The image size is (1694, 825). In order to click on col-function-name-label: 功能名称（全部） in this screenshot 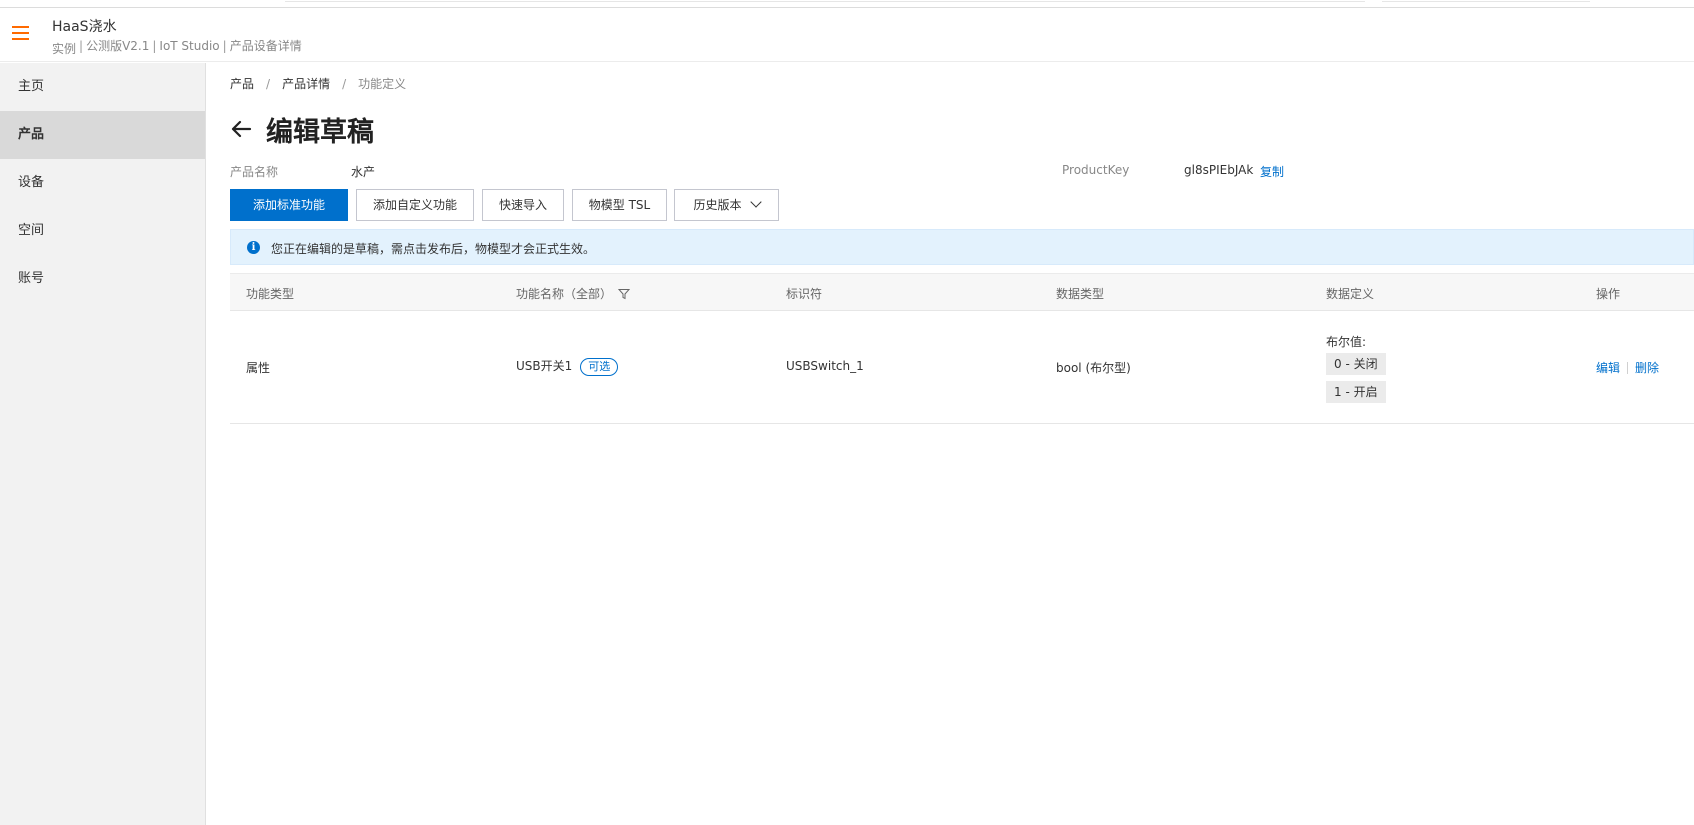, I will do `click(564, 294)`.